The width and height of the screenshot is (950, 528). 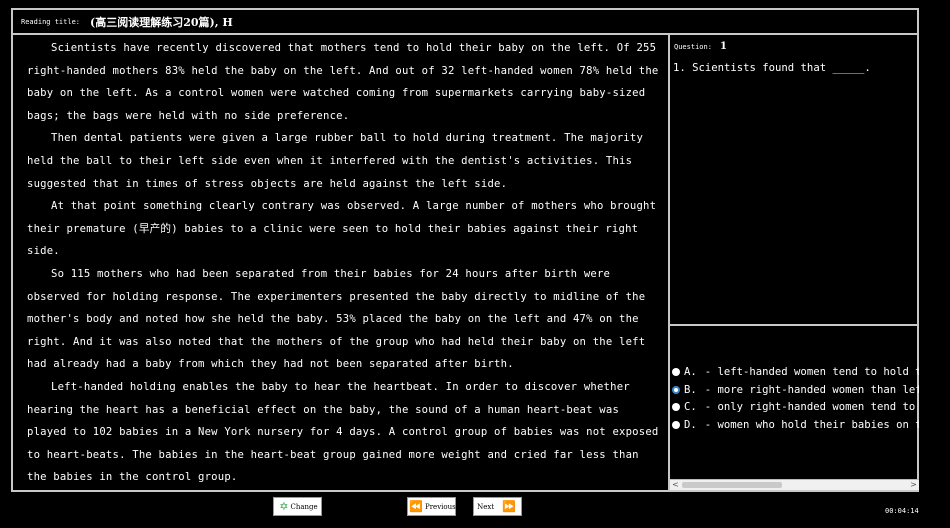 I want to click on change-label: Change, so click(x=304, y=506).